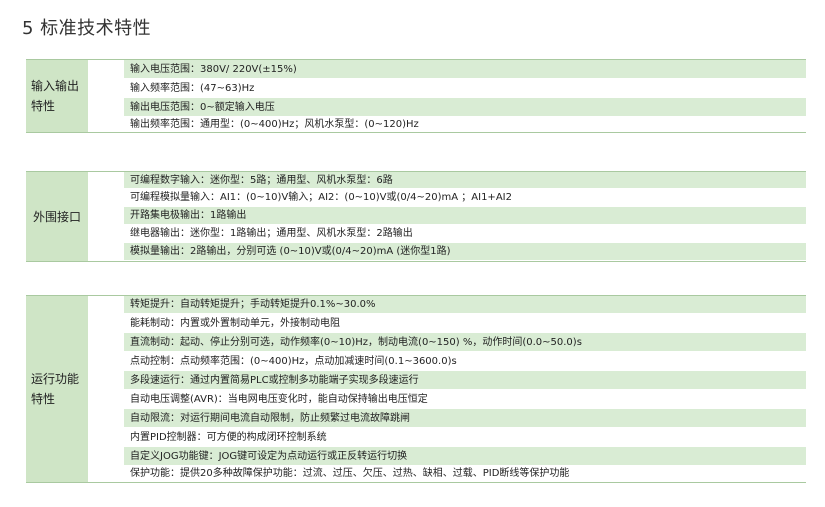 The width and height of the screenshot is (825, 507). I want to click on page-title: 5 标准技术特性, so click(87, 28).